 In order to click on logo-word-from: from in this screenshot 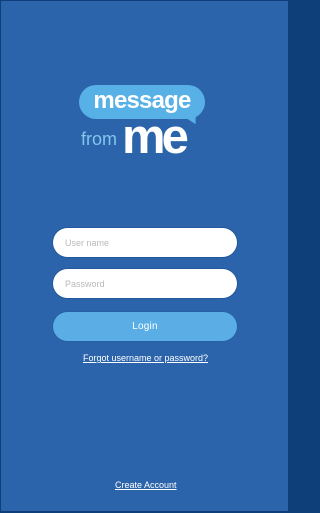, I will do `click(99, 139)`.